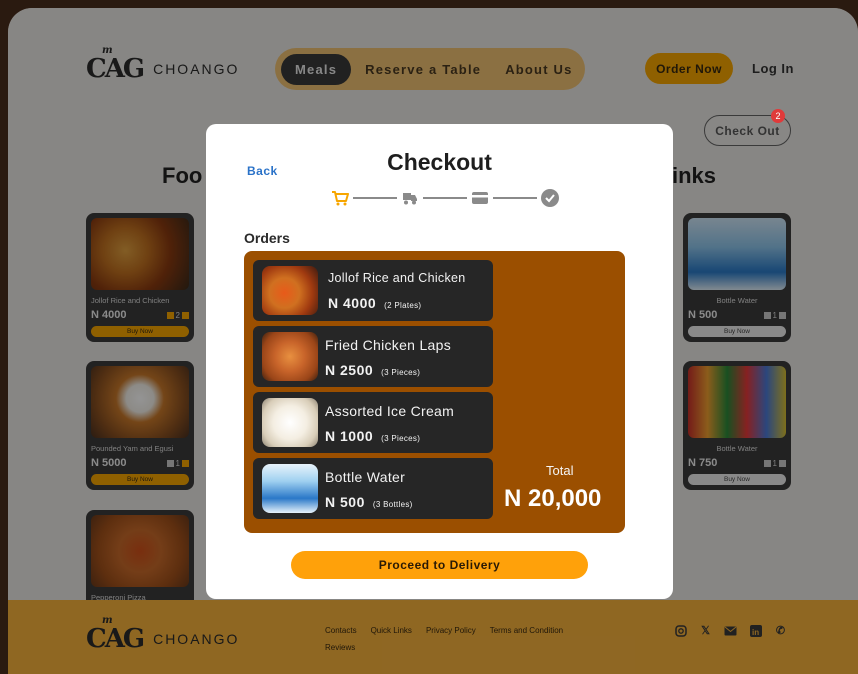  What do you see at coordinates (737, 402) in the screenshot?
I see `soft-drinks-image` at bounding box center [737, 402].